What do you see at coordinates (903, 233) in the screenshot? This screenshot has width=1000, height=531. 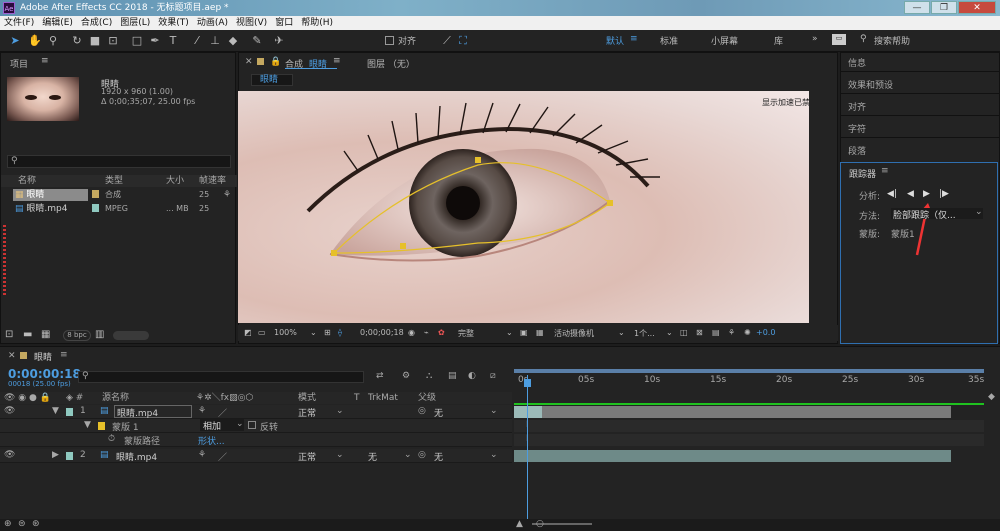 I see `mask-select: 蒙版1` at bounding box center [903, 233].